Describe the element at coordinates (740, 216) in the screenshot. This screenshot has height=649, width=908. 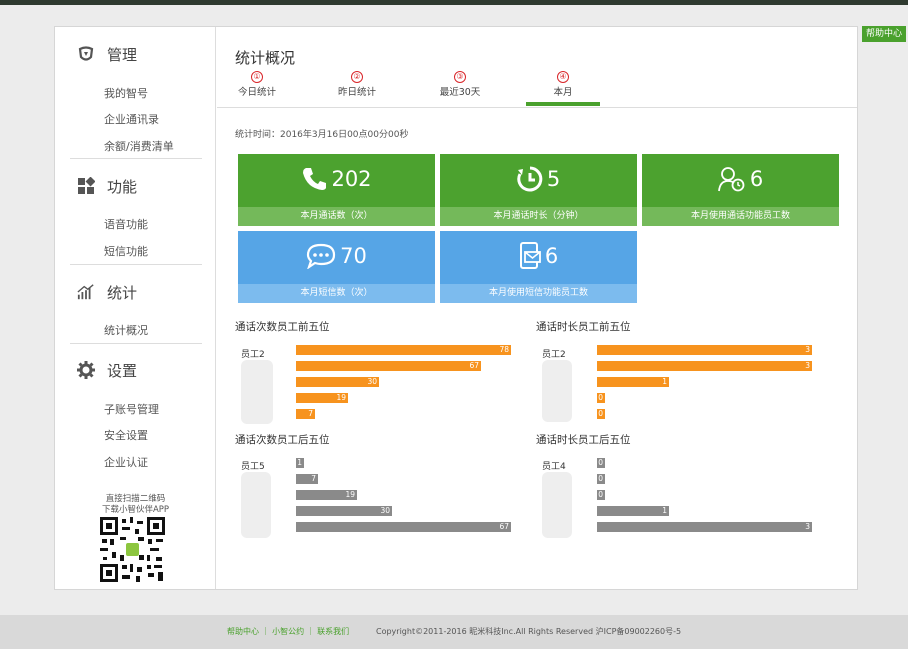
I see `tile-caption: 本月使用通话功能员工数` at that location.